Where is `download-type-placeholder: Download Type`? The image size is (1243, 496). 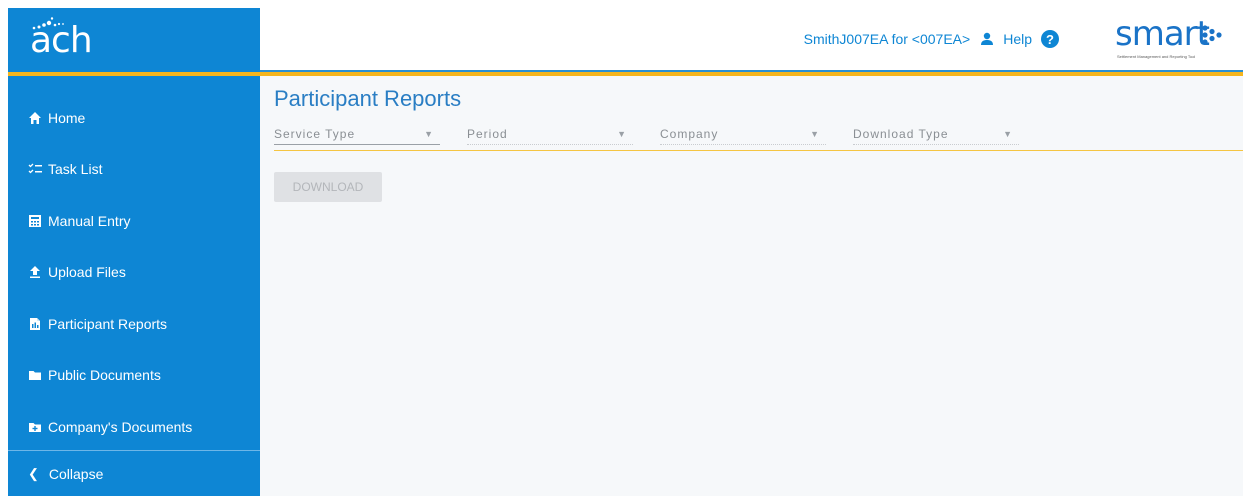 download-type-placeholder: Download Type is located at coordinates (901, 134).